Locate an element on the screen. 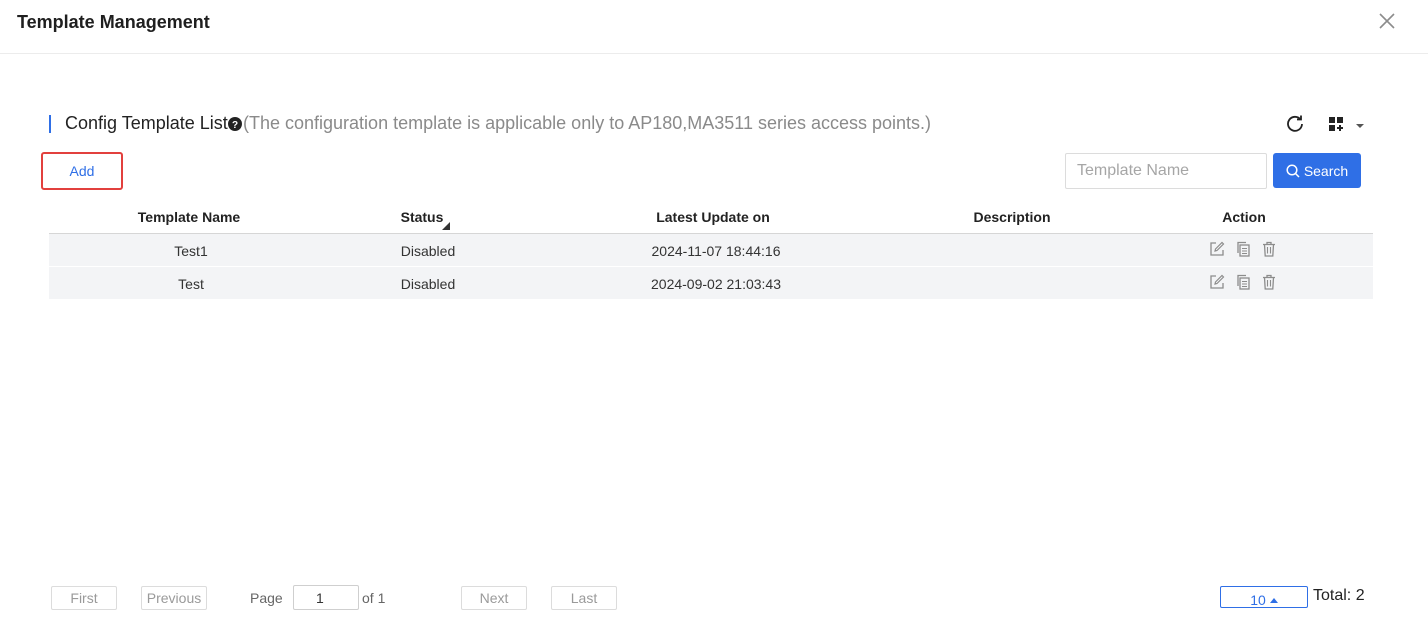  column-header-action: Action is located at coordinates (1244, 217).